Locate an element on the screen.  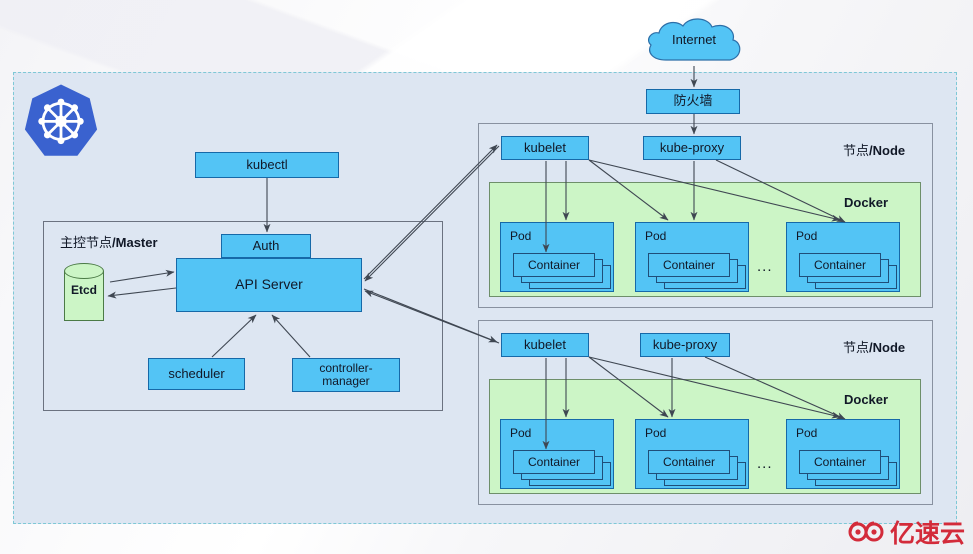
node-2-kubelet-box: kubelet is located at coordinates (545, 345).